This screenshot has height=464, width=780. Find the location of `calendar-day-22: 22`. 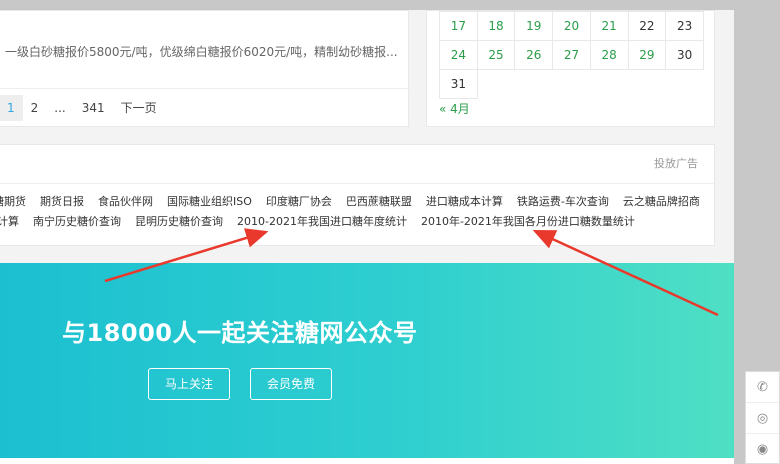

calendar-day-22: 22 is located at coordinates (647, 26).